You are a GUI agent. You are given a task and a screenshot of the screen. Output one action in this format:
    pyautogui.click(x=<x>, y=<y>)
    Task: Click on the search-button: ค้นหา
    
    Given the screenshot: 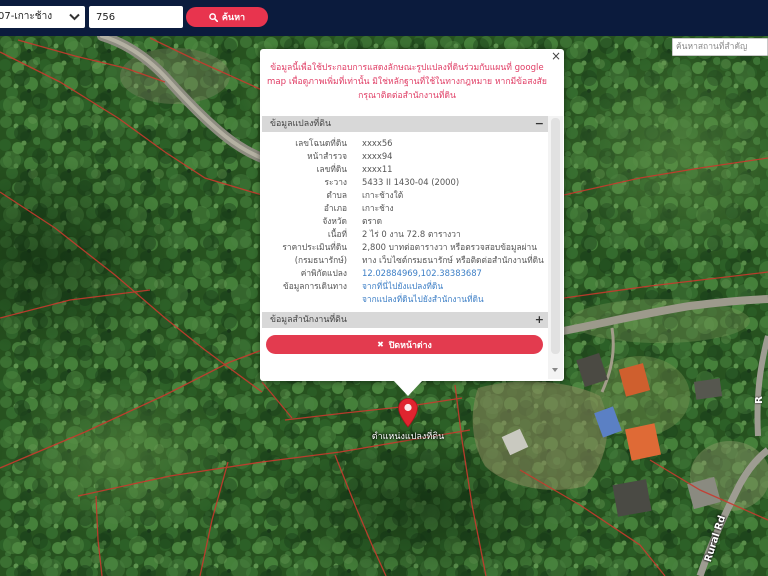 What is the action you would take?
    pyautogui.click(x=227, y=17)
    